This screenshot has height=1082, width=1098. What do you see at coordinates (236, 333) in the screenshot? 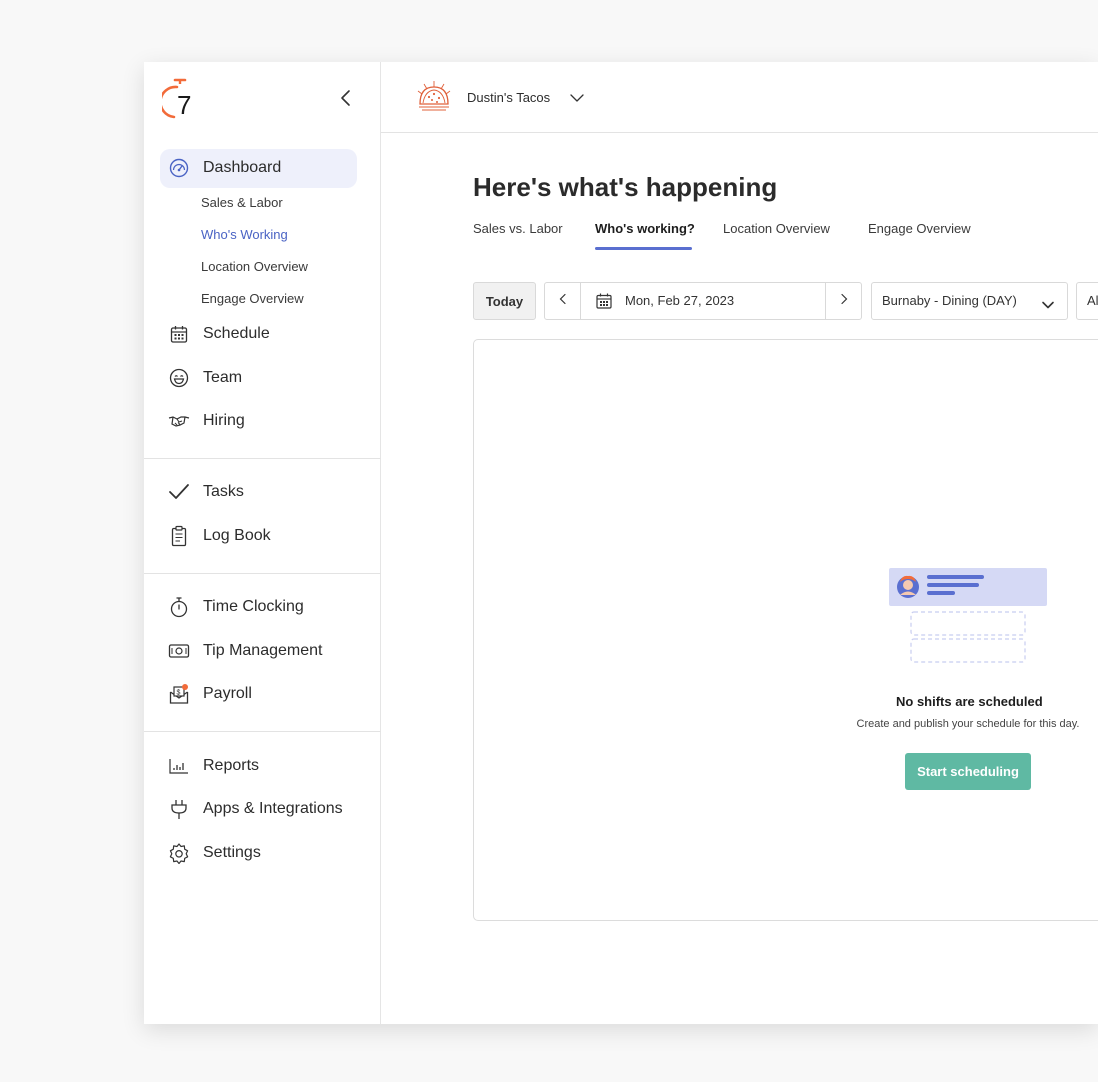
I see `sidebar-item-label: Schedule` at bounding box center [236, 333].